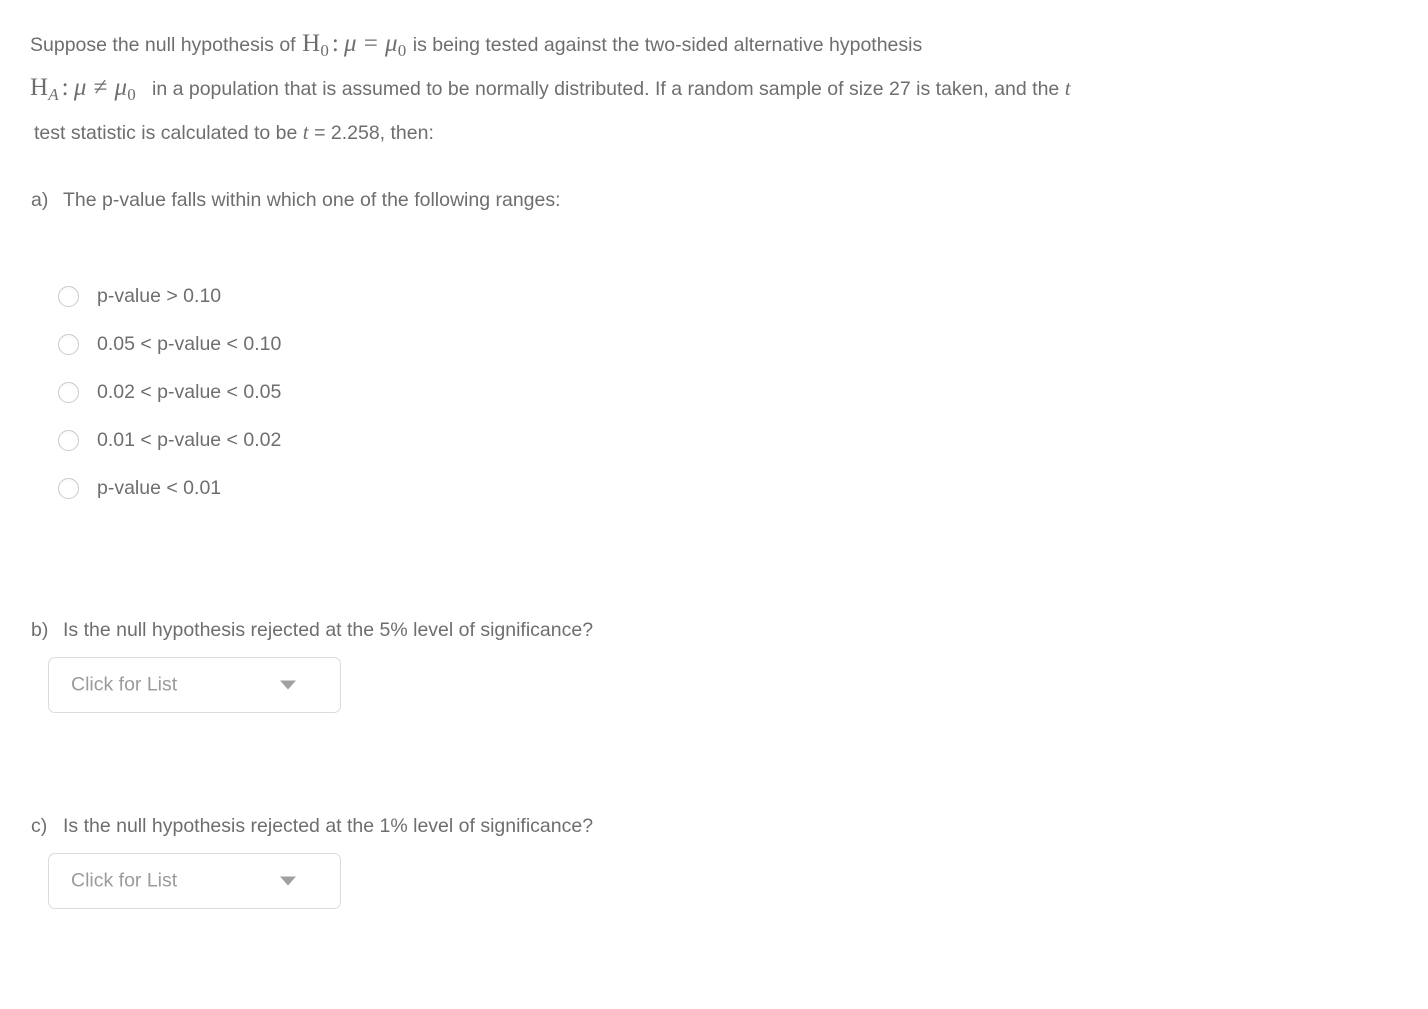  What do you see at coordinates (194, 881) in the screenshot?
I see `part-c-dropdown: Click for List` at bounding box center [194, 881].